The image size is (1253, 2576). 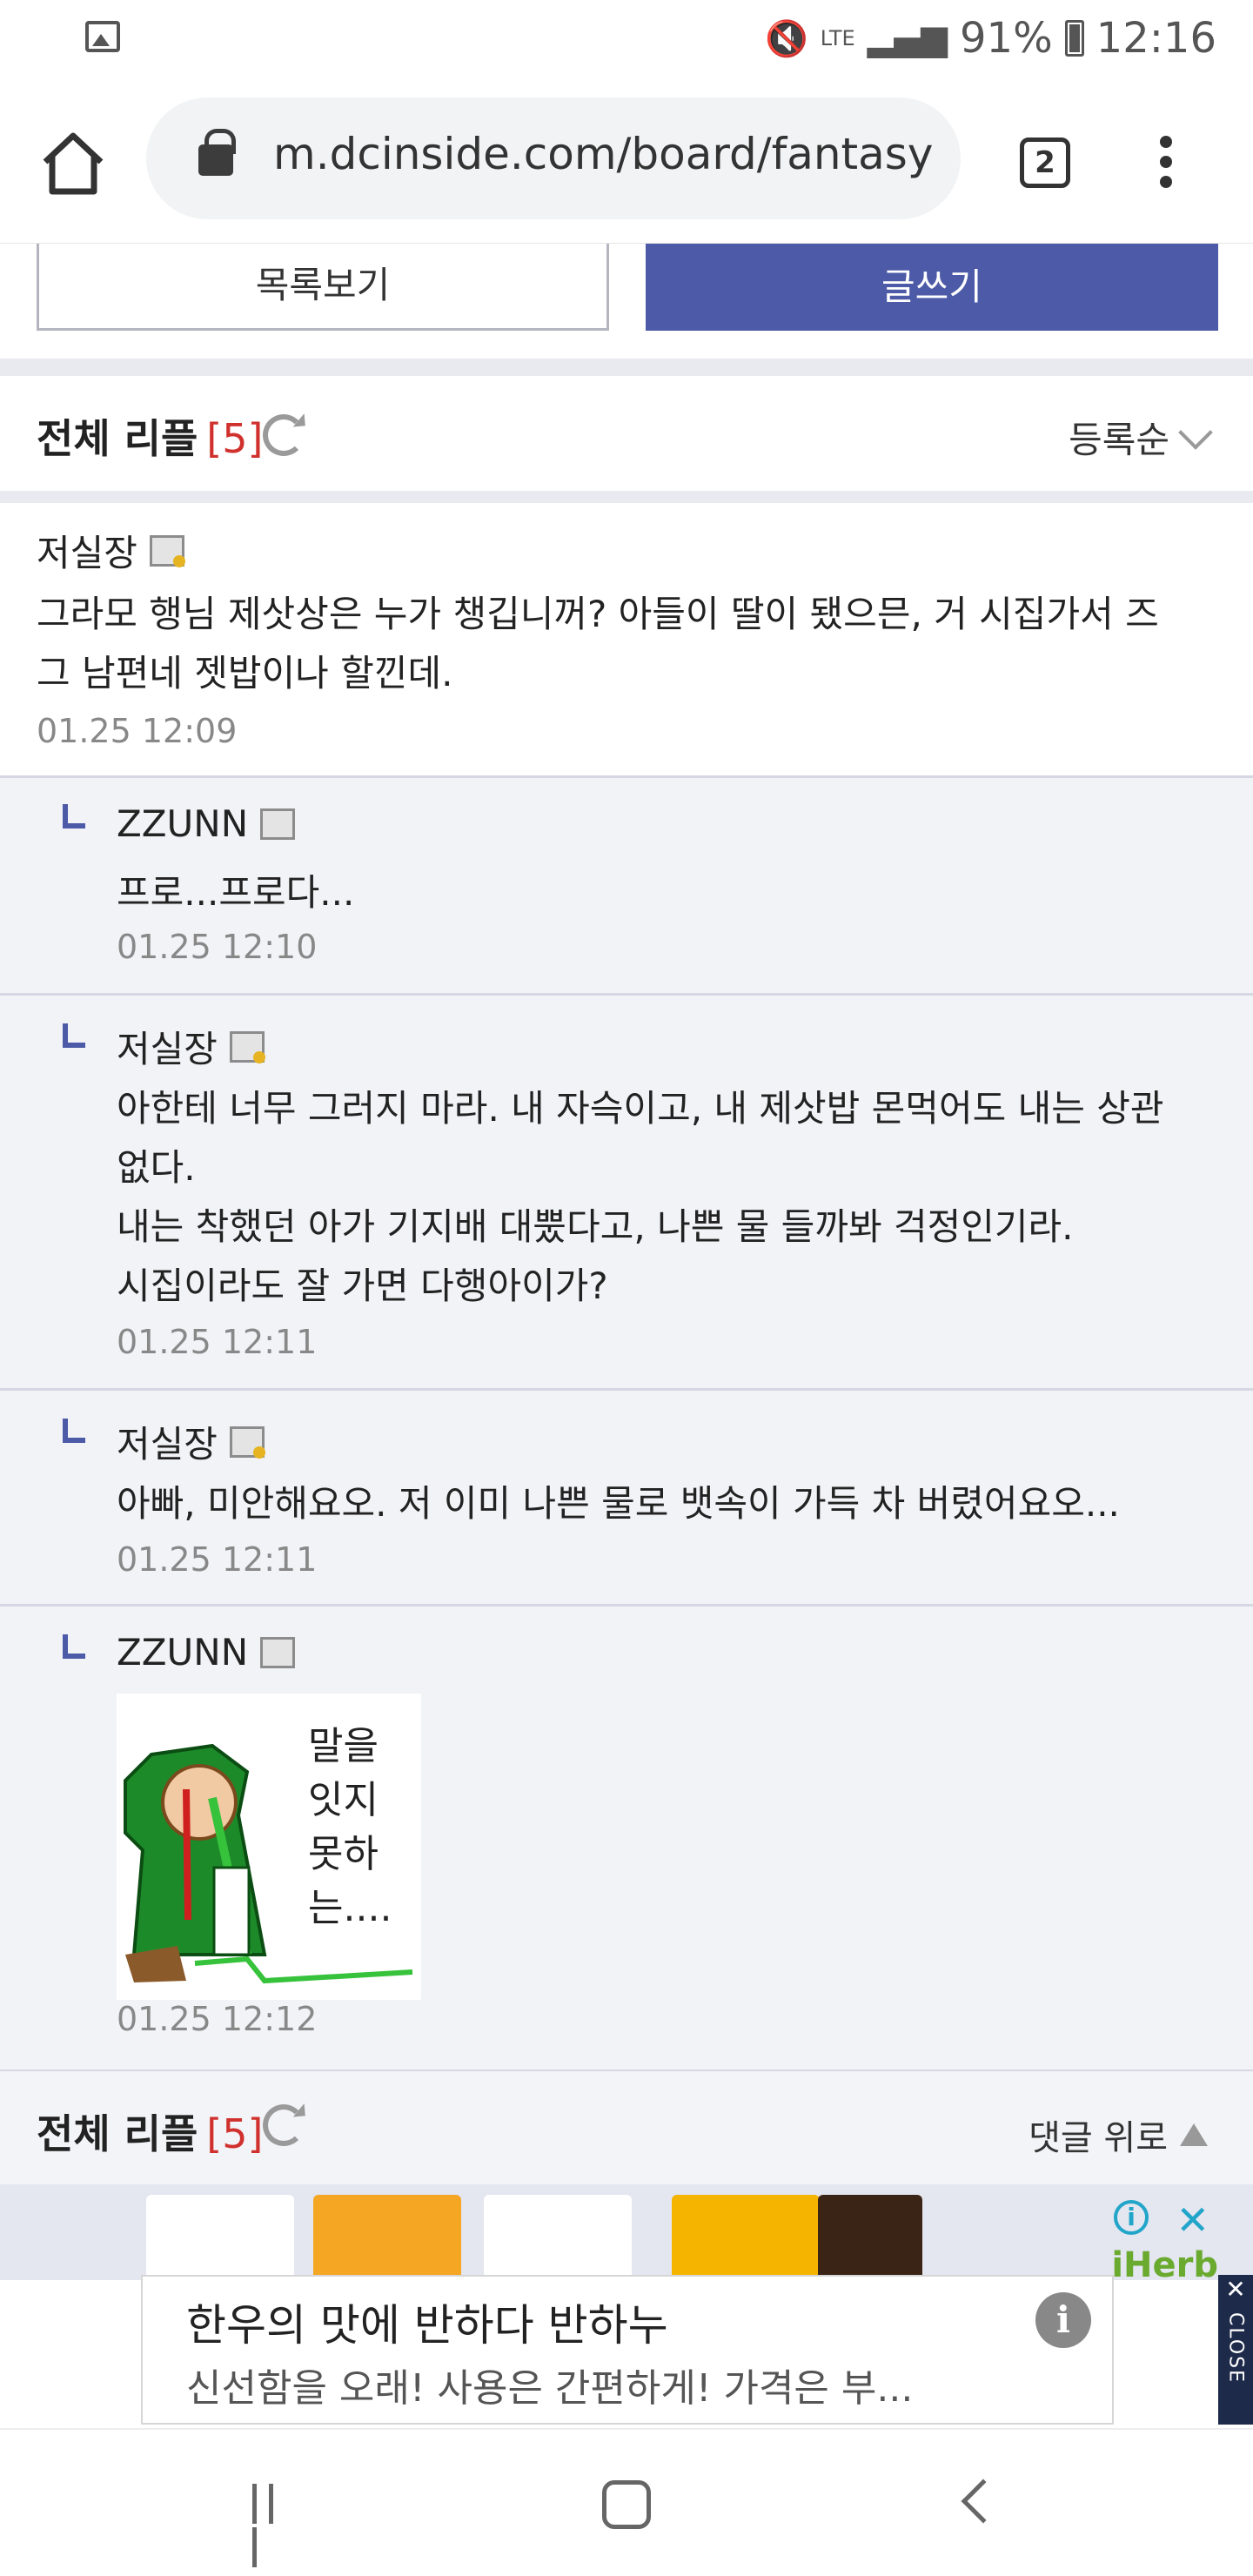 I want to click on url-text: m.dcinside.com/board/fantasy, so click(x=603, y=154).